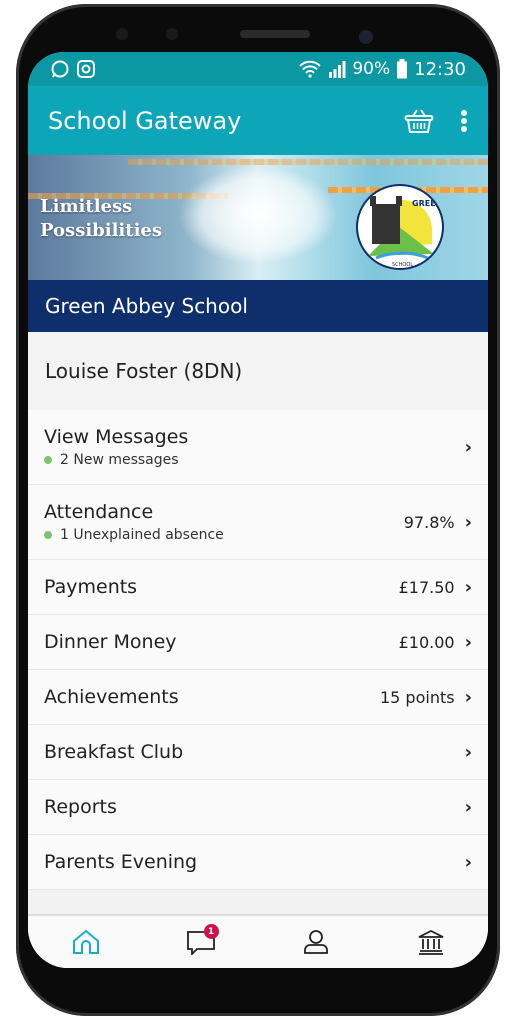 This screenshot has height=1024, width=516. What do you see at coordinates (258, 752) in the screenshot?
I see `menu-item-breakfast-club: Breakfast Club ›` at bounding box center [258, 752].